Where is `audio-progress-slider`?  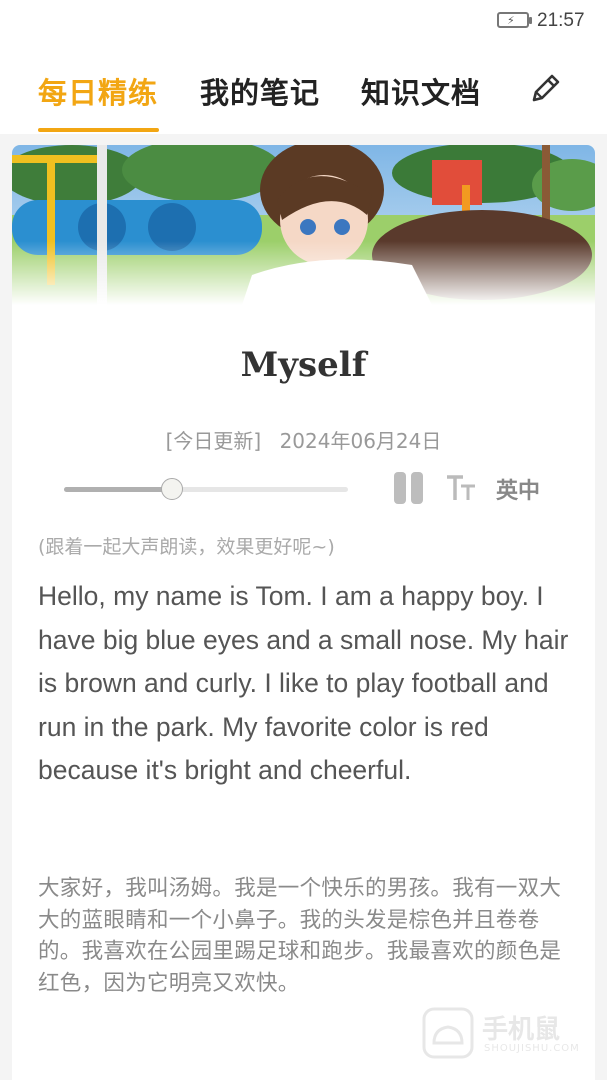 audio-progress-slider is located at coordinates (206, 489).